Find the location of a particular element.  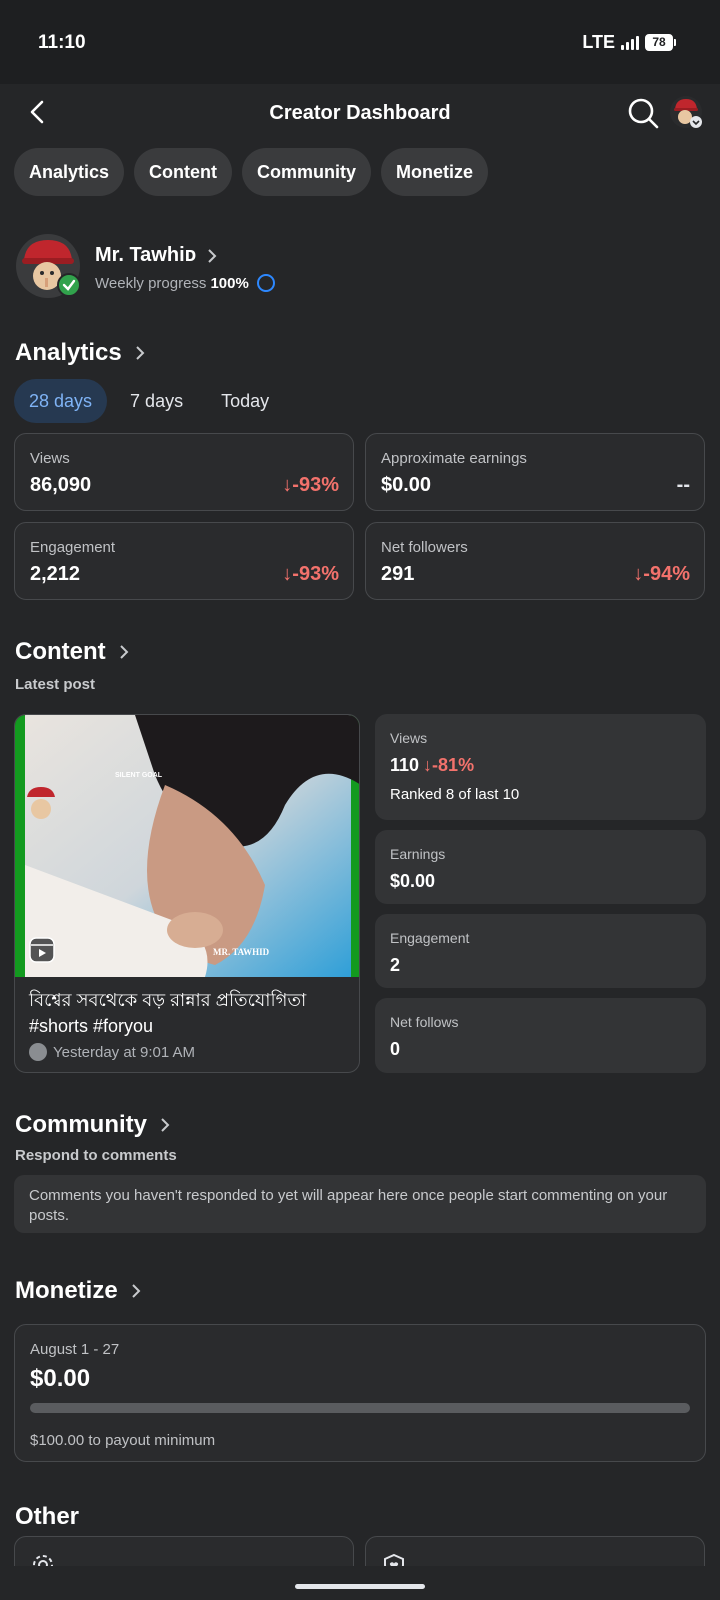

community-title: Community is located at coordinates (81, 1124).